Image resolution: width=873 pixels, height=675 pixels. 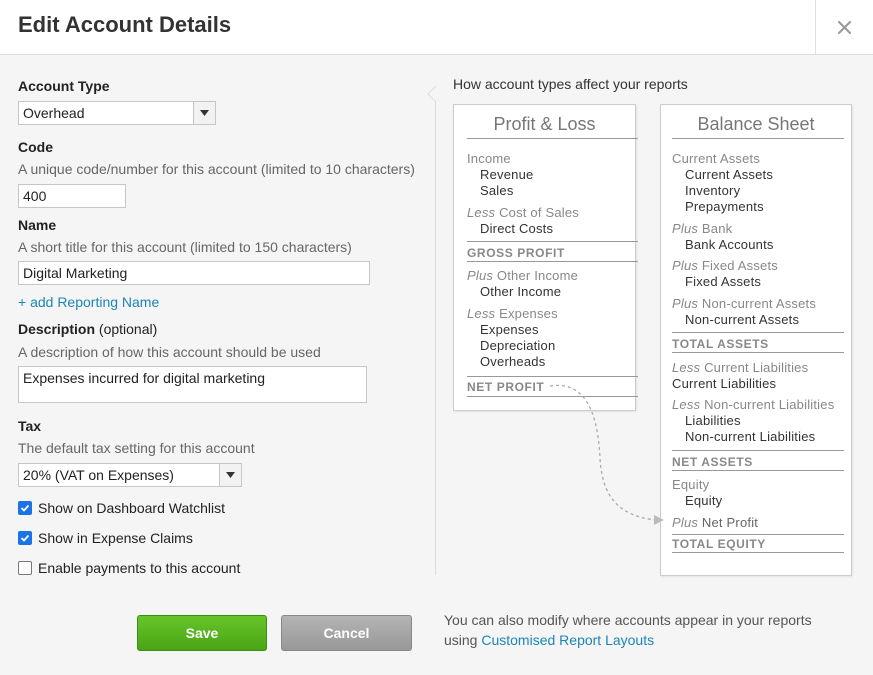 I want to click on dashboard-watchlist-checkbox, so click(x=25, y=508).